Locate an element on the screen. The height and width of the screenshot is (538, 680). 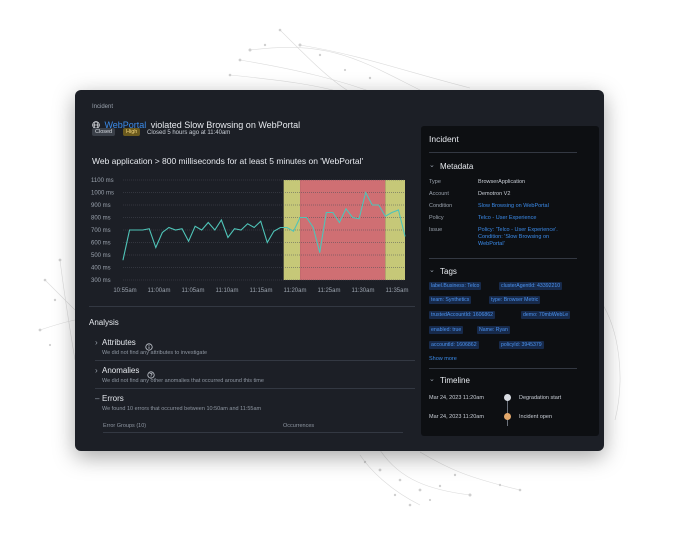
tag-chip: type: Browser Metric is located at coordinates (515, 300).